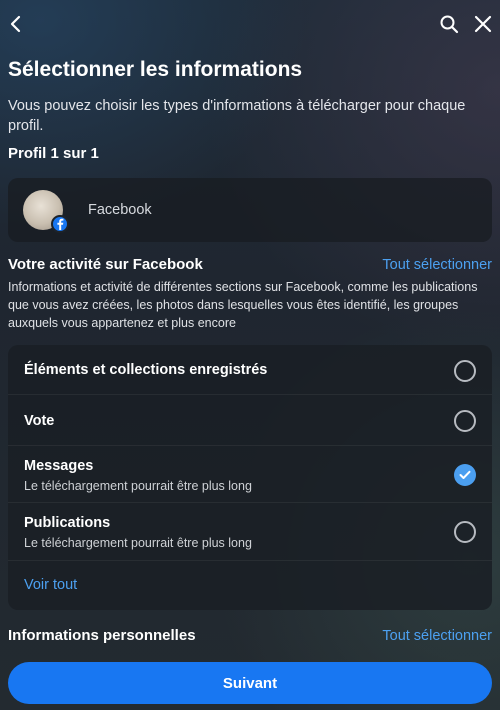 The width and height of the screenshot is (500, 710). I want to click on see-all-link: Voir tout, so click(50, 585).